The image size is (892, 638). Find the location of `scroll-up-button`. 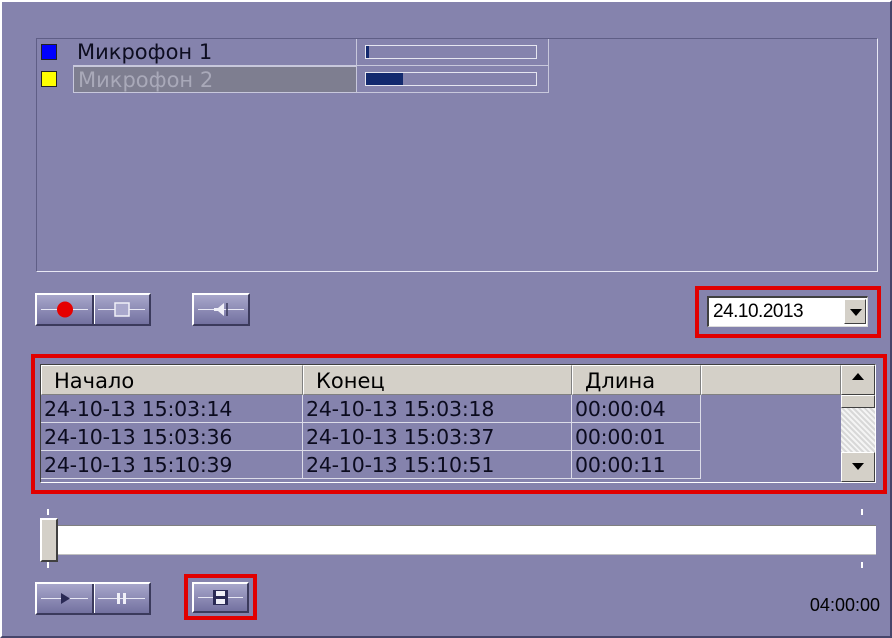

scroll-up-button is located at coordinates (858, 380).